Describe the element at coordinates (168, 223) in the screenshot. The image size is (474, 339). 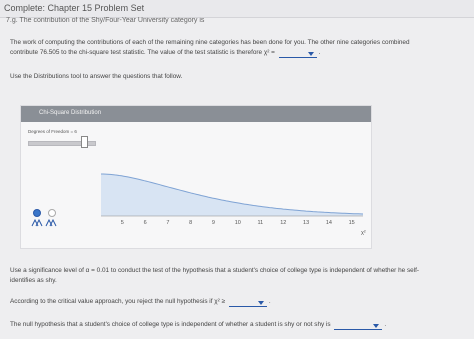
I see `x-tick-label: 7` at that location.